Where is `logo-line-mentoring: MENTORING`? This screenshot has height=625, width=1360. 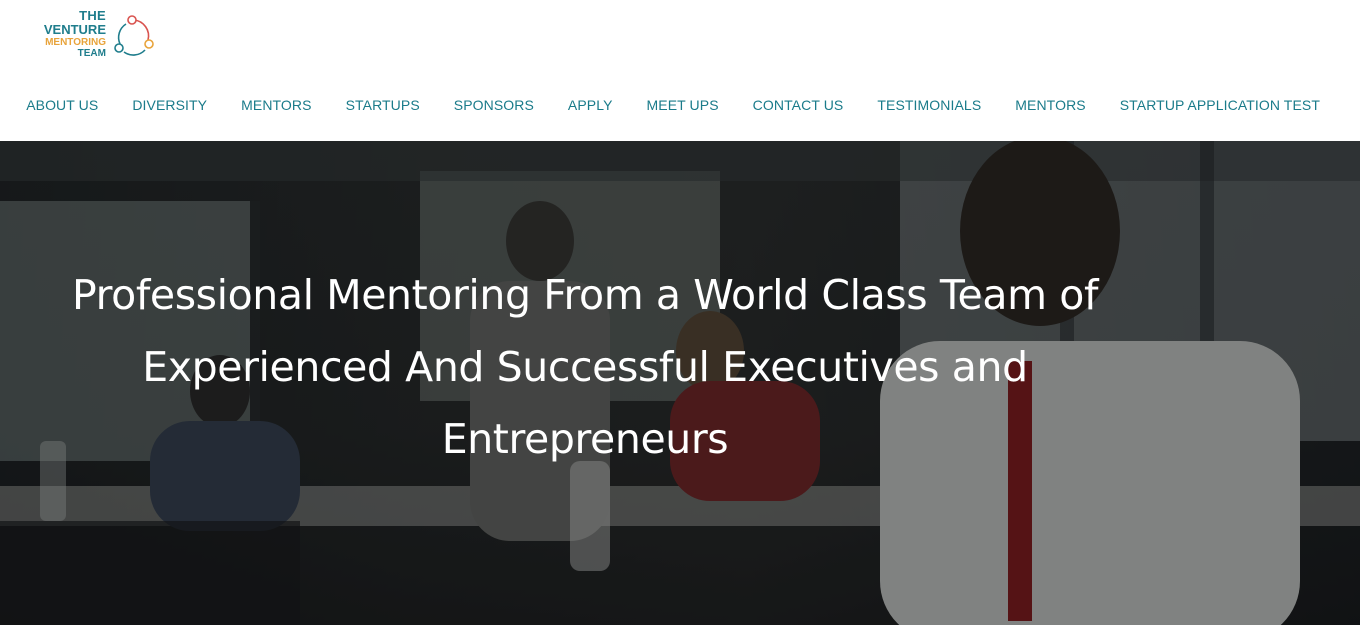 logo-line-mentoring: MENTORING is located at coordinates (75, 42).